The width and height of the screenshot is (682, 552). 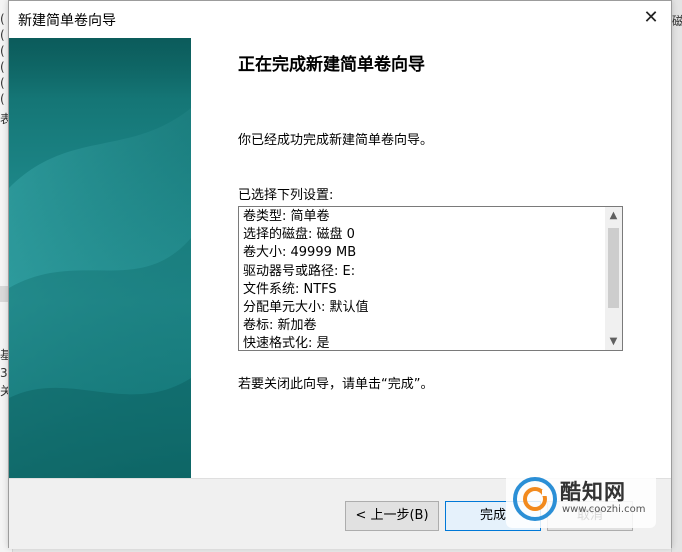 I want to click on scroll-up-button: ▲, so click(x=613, y=215).